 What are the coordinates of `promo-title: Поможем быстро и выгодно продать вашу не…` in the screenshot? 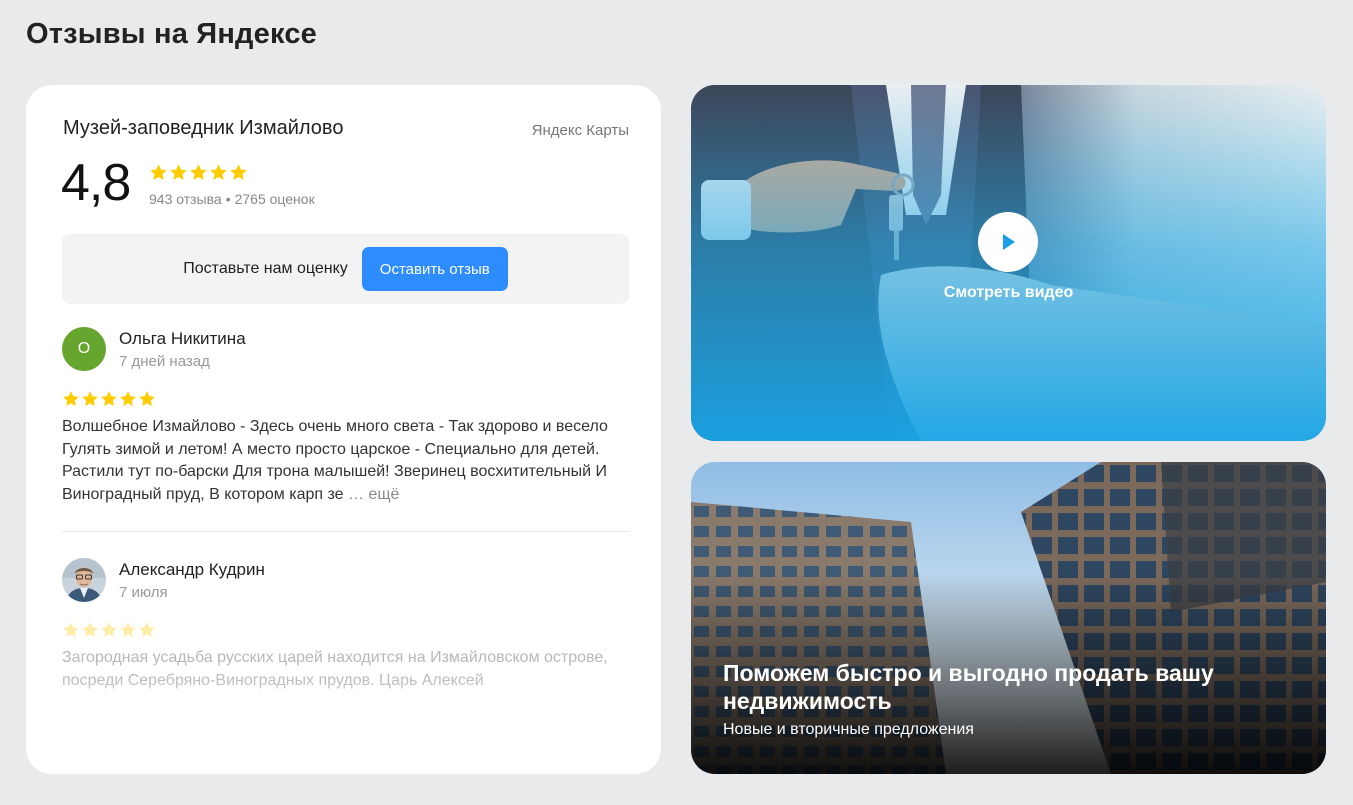 It's located at (968, 687).